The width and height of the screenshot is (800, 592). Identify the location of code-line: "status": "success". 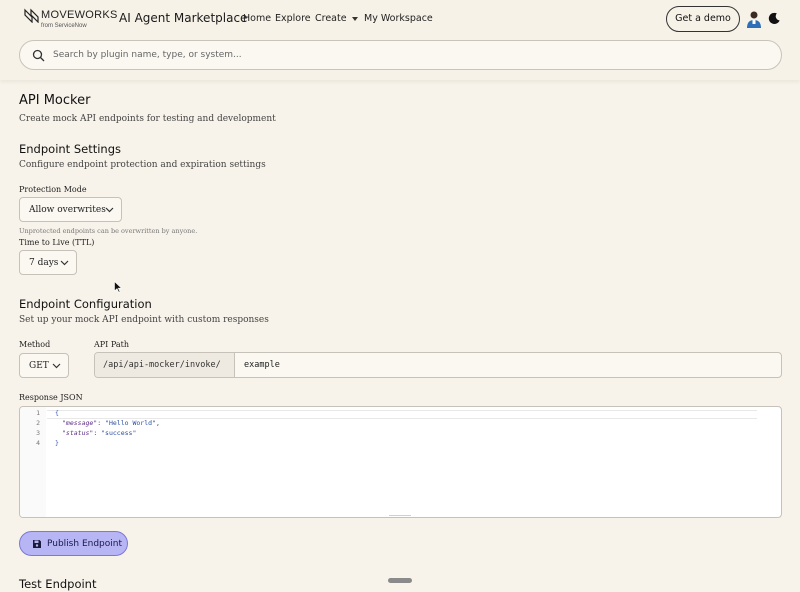
(99, 433).